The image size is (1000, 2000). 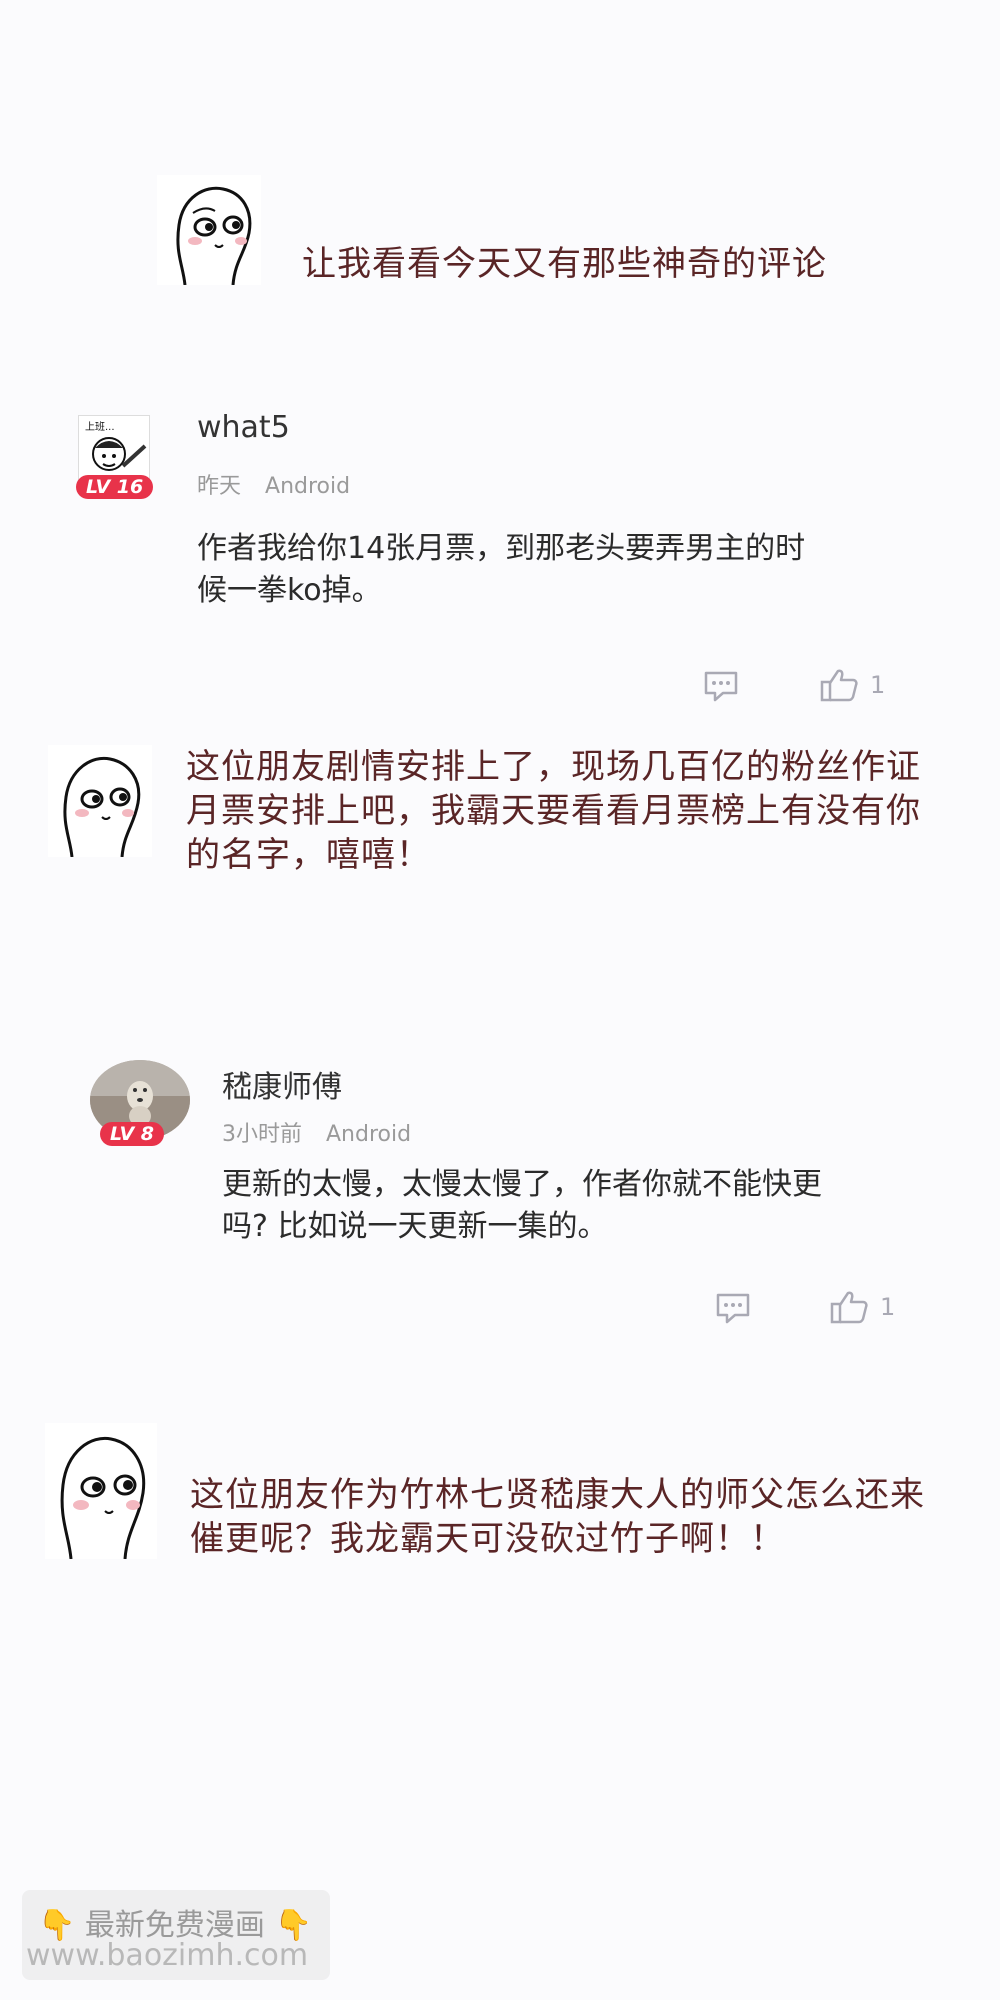 I want to click on comment-meta: 昨天 Android, so click(x=273, y=484).